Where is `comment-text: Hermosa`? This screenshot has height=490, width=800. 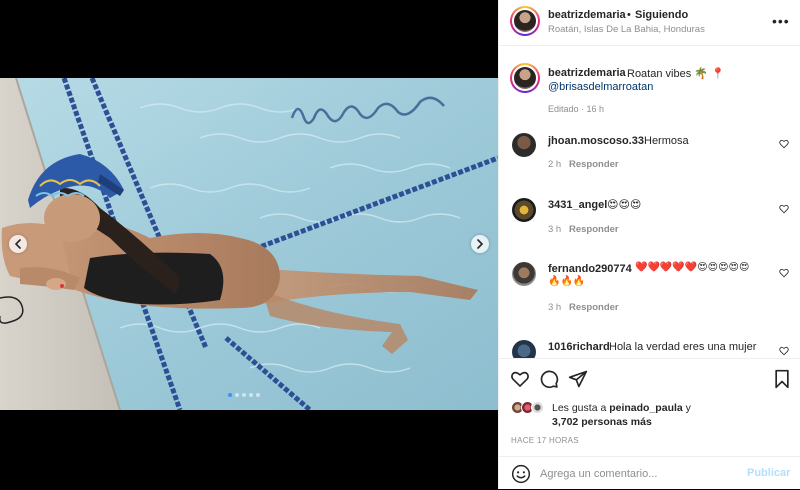 comment-text: Hermosa is located at coordinates (666, 141).